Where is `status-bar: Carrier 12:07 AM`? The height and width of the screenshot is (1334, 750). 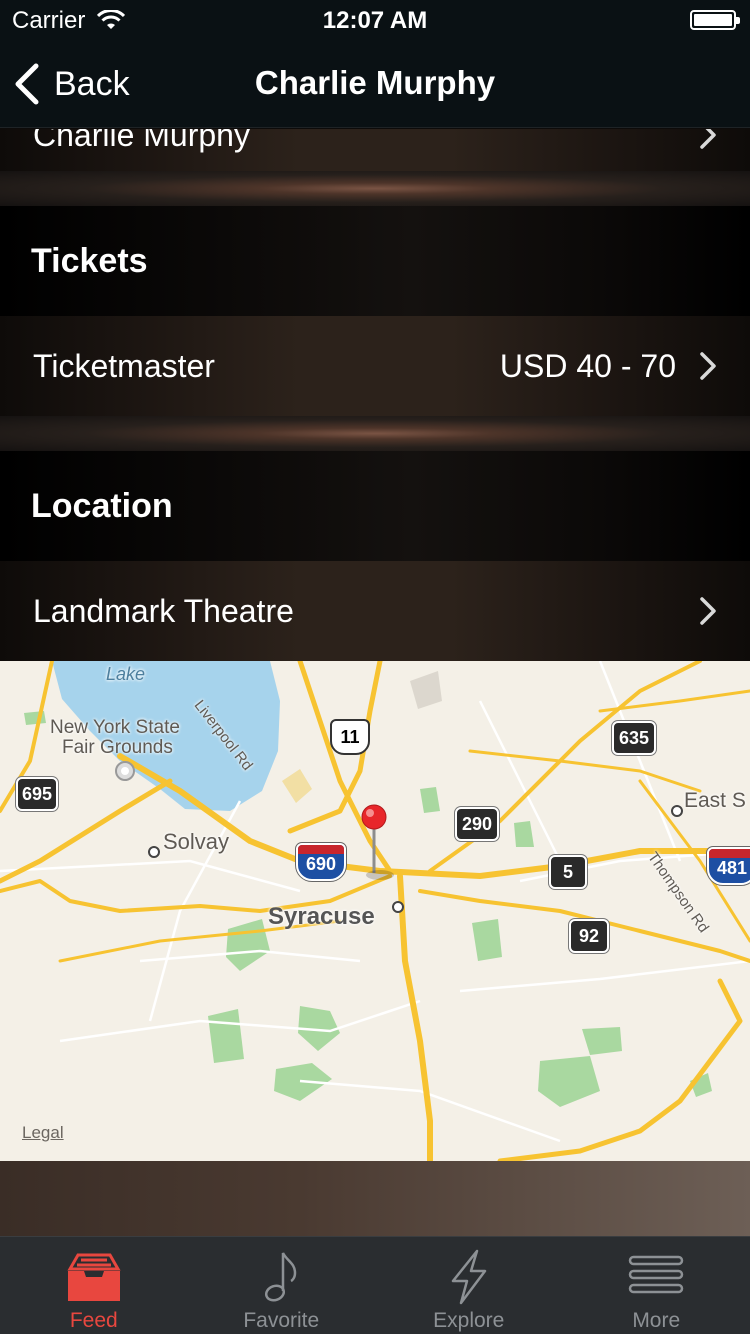
status-bar: Carrier 12:07 AM is located at coordinates (375, 20).